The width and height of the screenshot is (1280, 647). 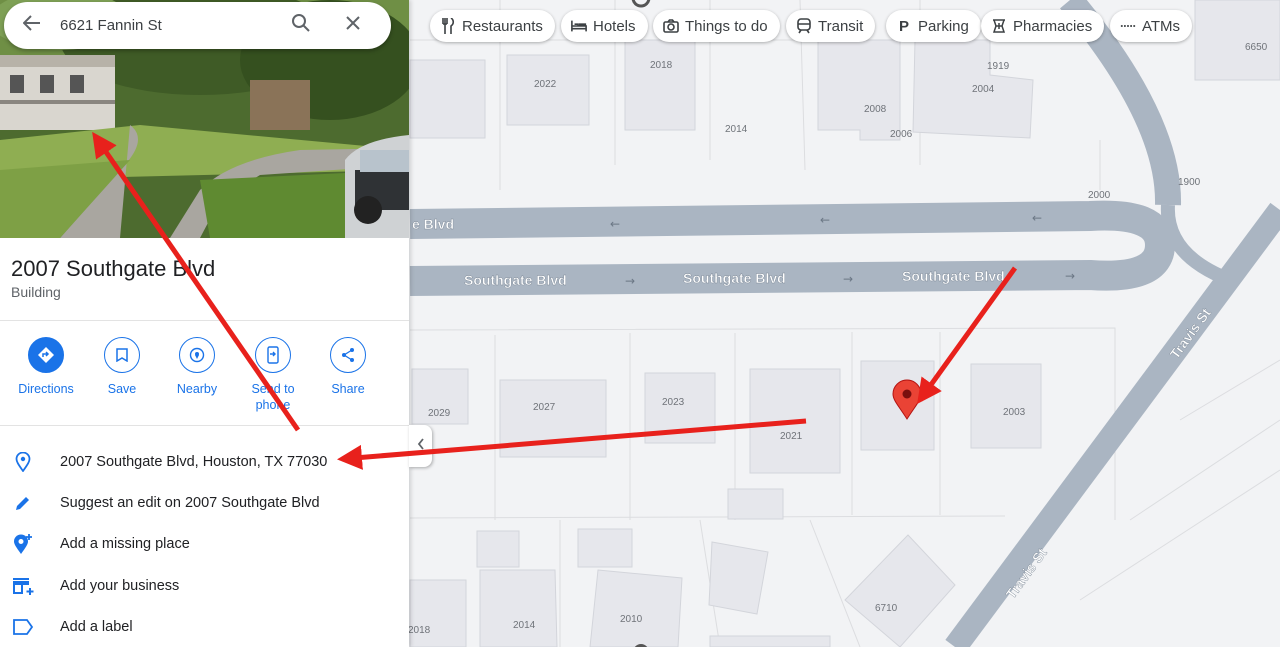 I want to click on location-pin-icon, so click(x=23, y=461).